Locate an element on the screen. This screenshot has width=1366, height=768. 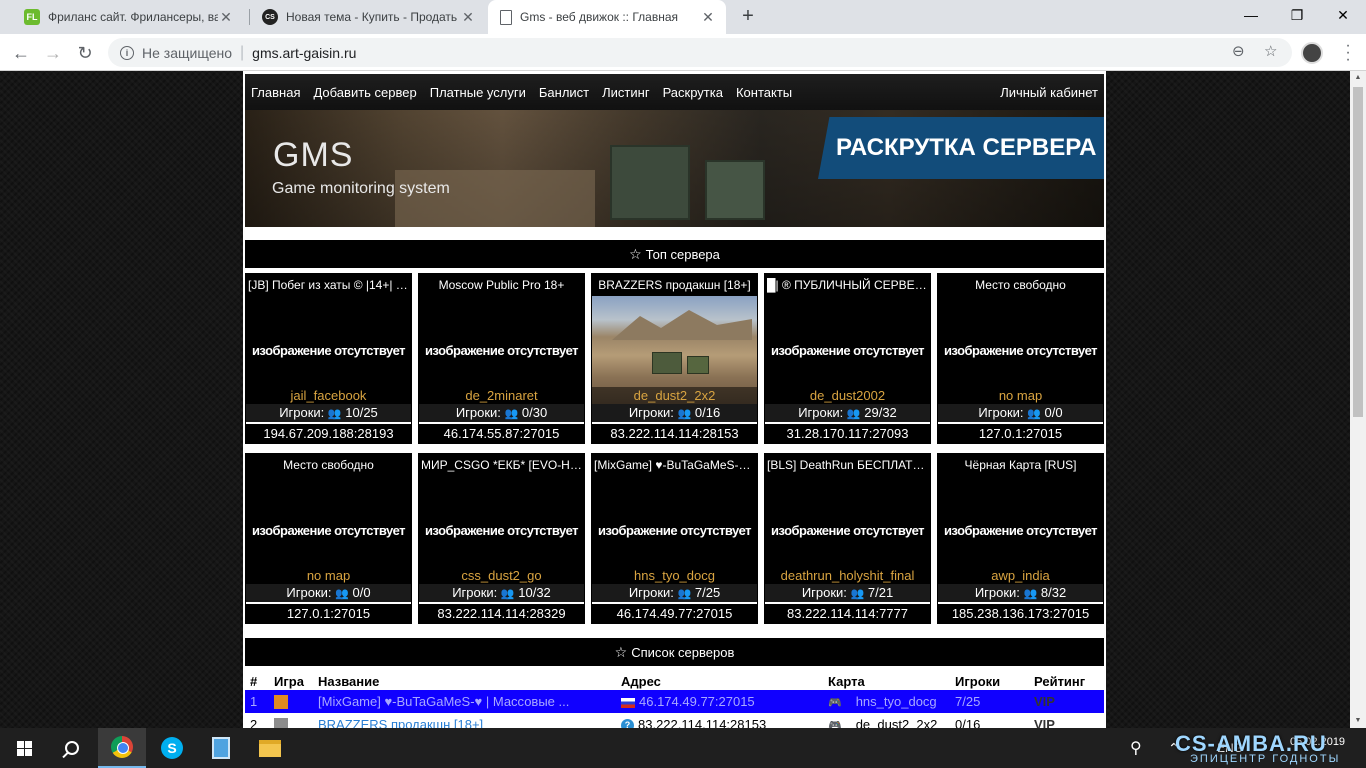
players-row: Игроки: 👥 7/25 is located at coordinates (674, 593).